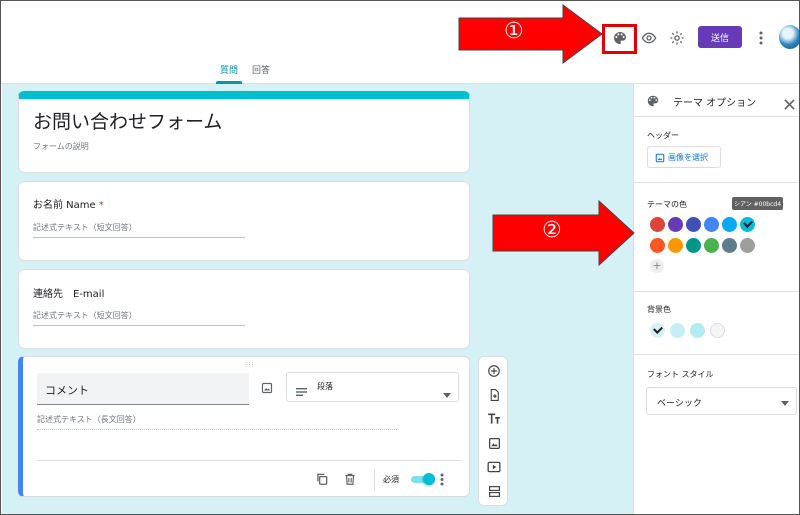 This screenshot has width=800, height=515. Describe the element at coordinates (143, 389) in the screenshot. I see `question-title-input: コメント` at that location.